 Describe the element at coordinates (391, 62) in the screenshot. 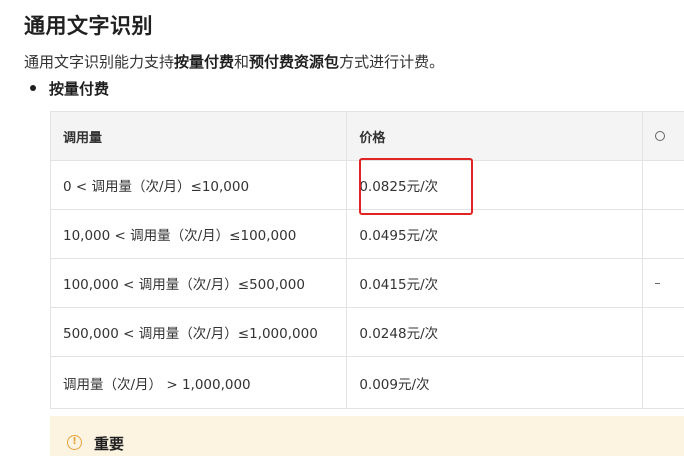

I see `intro-suffix: 方式进行计费。` at that location.